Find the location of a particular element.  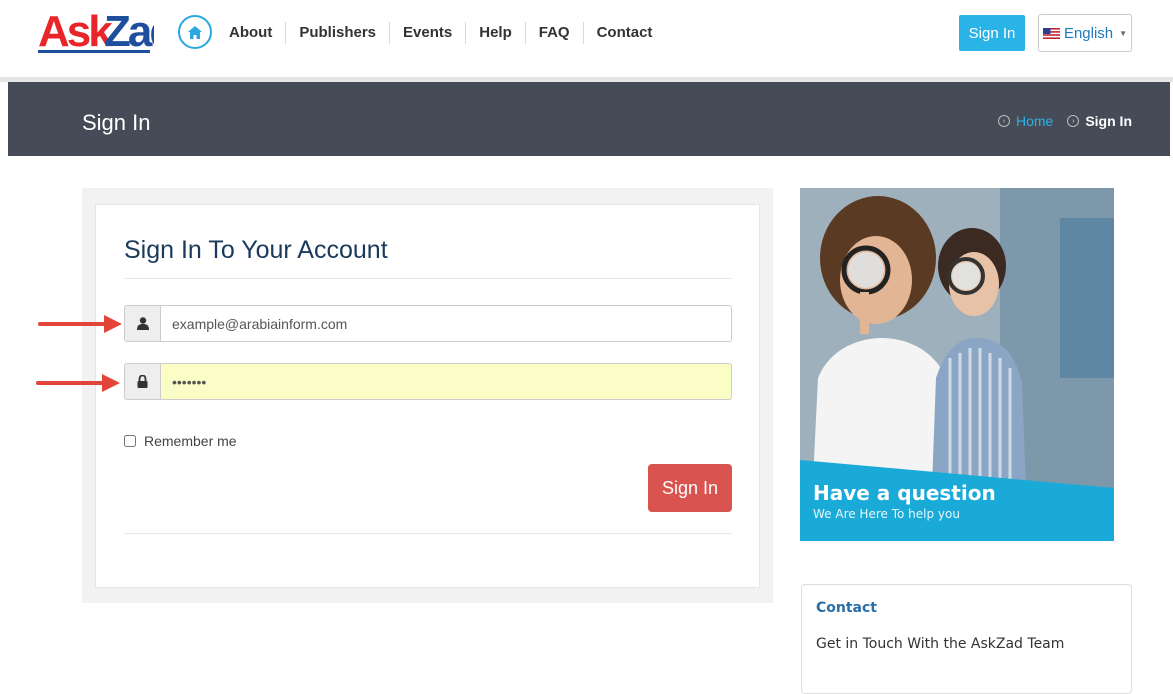

language-label: English is located at coordinates (1088, 33).